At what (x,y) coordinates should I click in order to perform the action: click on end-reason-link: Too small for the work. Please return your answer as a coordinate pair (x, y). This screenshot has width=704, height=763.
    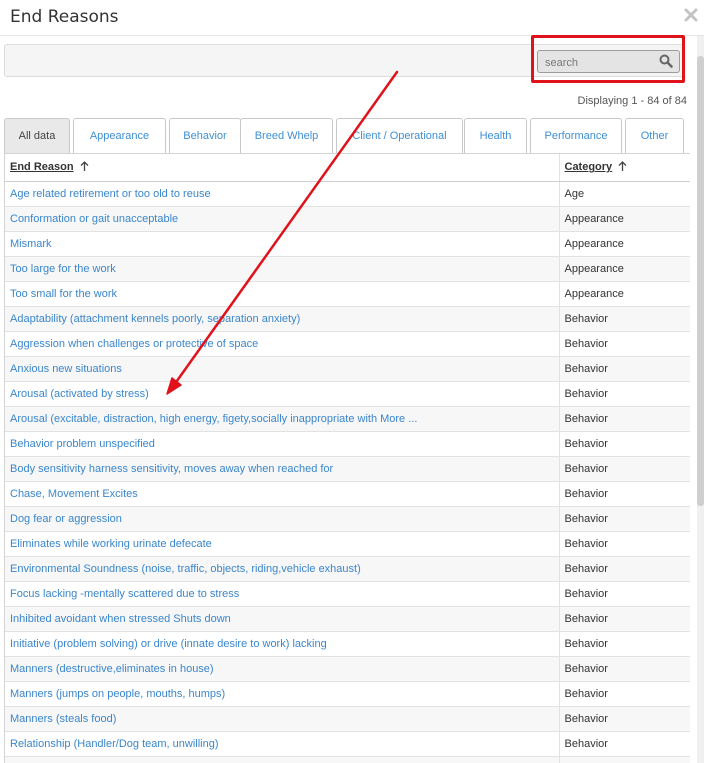
    Looking at the image, I should click on (282, 294).